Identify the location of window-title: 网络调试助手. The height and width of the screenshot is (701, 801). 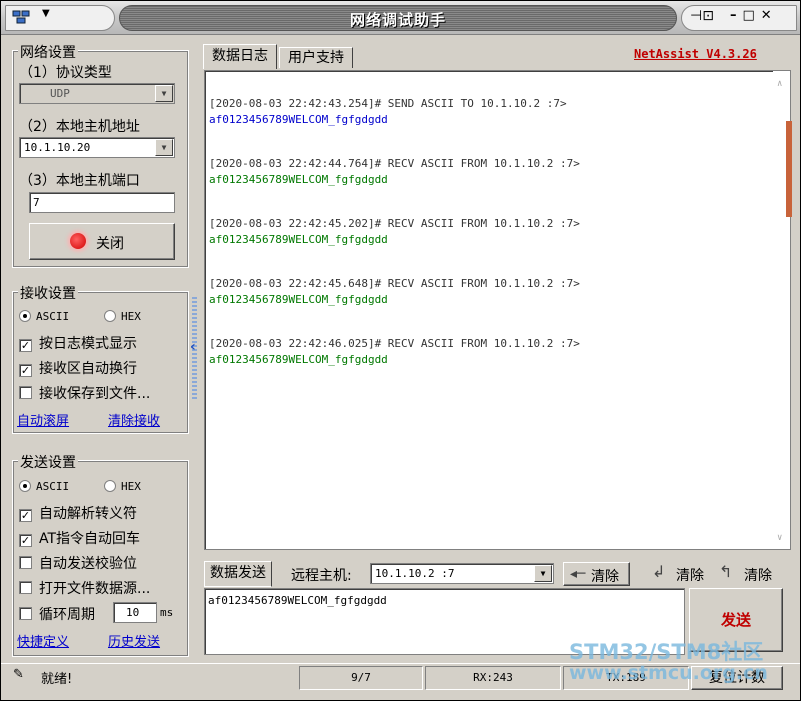
(397, 20).